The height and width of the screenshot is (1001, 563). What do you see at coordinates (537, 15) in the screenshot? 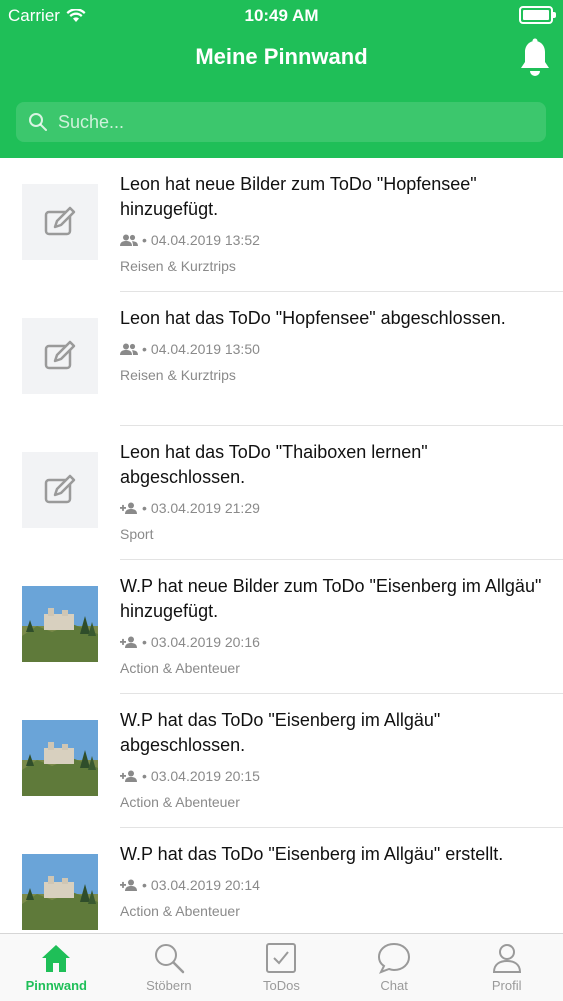
I see `battery-icon` at bounding box center [537, 15].